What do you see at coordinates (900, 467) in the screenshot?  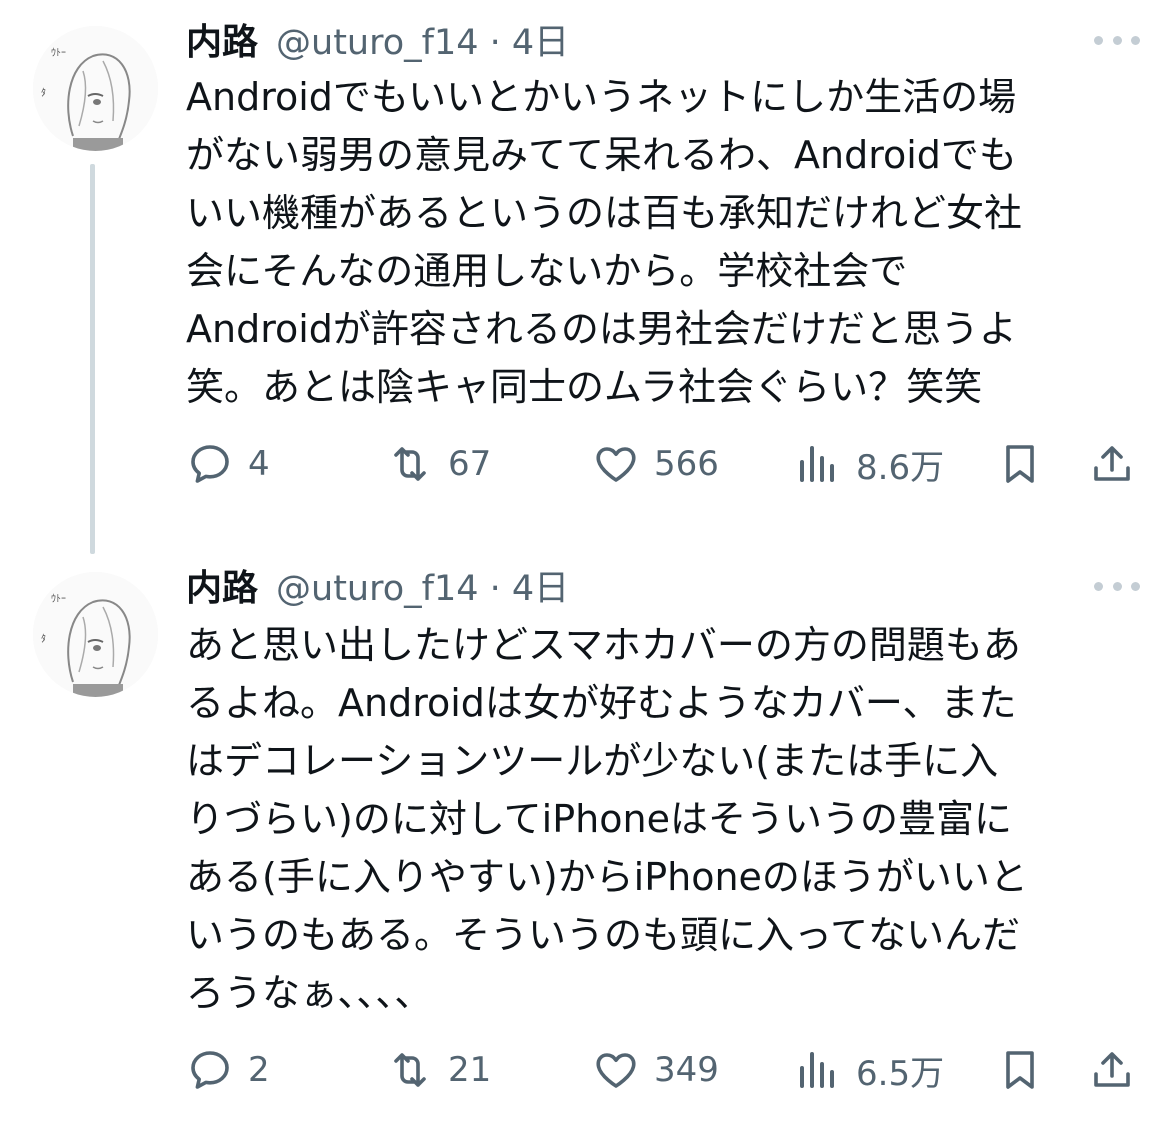 I see `views-count: 8.6万` at bounding box center [900, 467].